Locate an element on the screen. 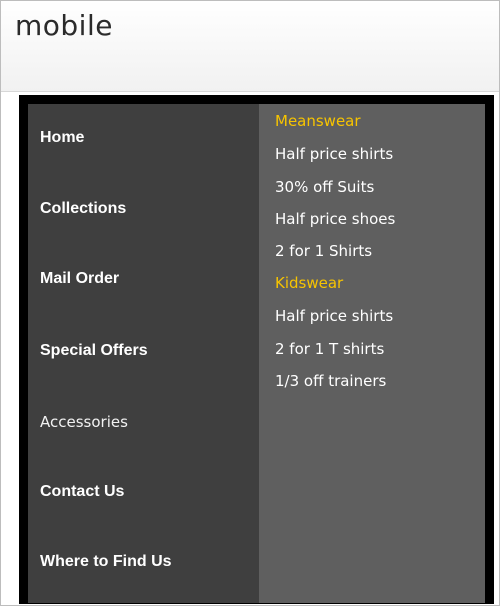 The width and height of the screenshot is (500, 606). nav-mail-order: Mail Order is located at coordinates (79, 279).